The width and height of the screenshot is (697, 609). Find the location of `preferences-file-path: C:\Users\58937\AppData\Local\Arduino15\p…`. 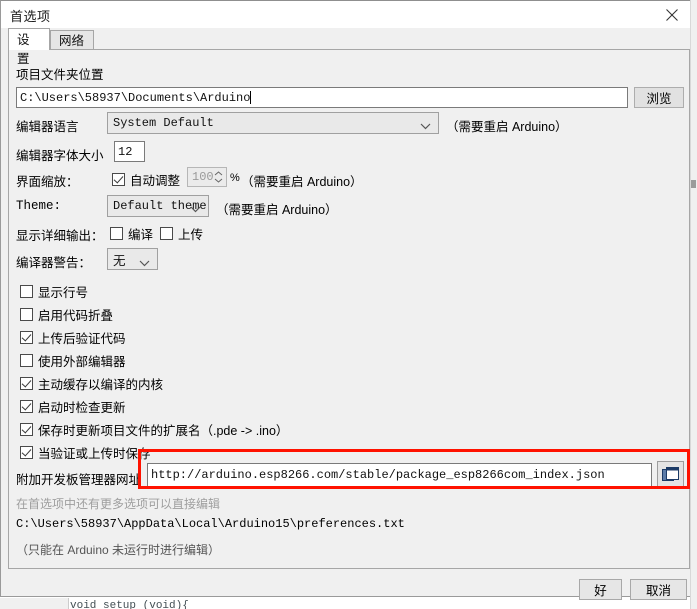

preferences-file-path: C:\Users\58937\AppData\Local\Arduino15\p… is located at coordinates (210, 524).